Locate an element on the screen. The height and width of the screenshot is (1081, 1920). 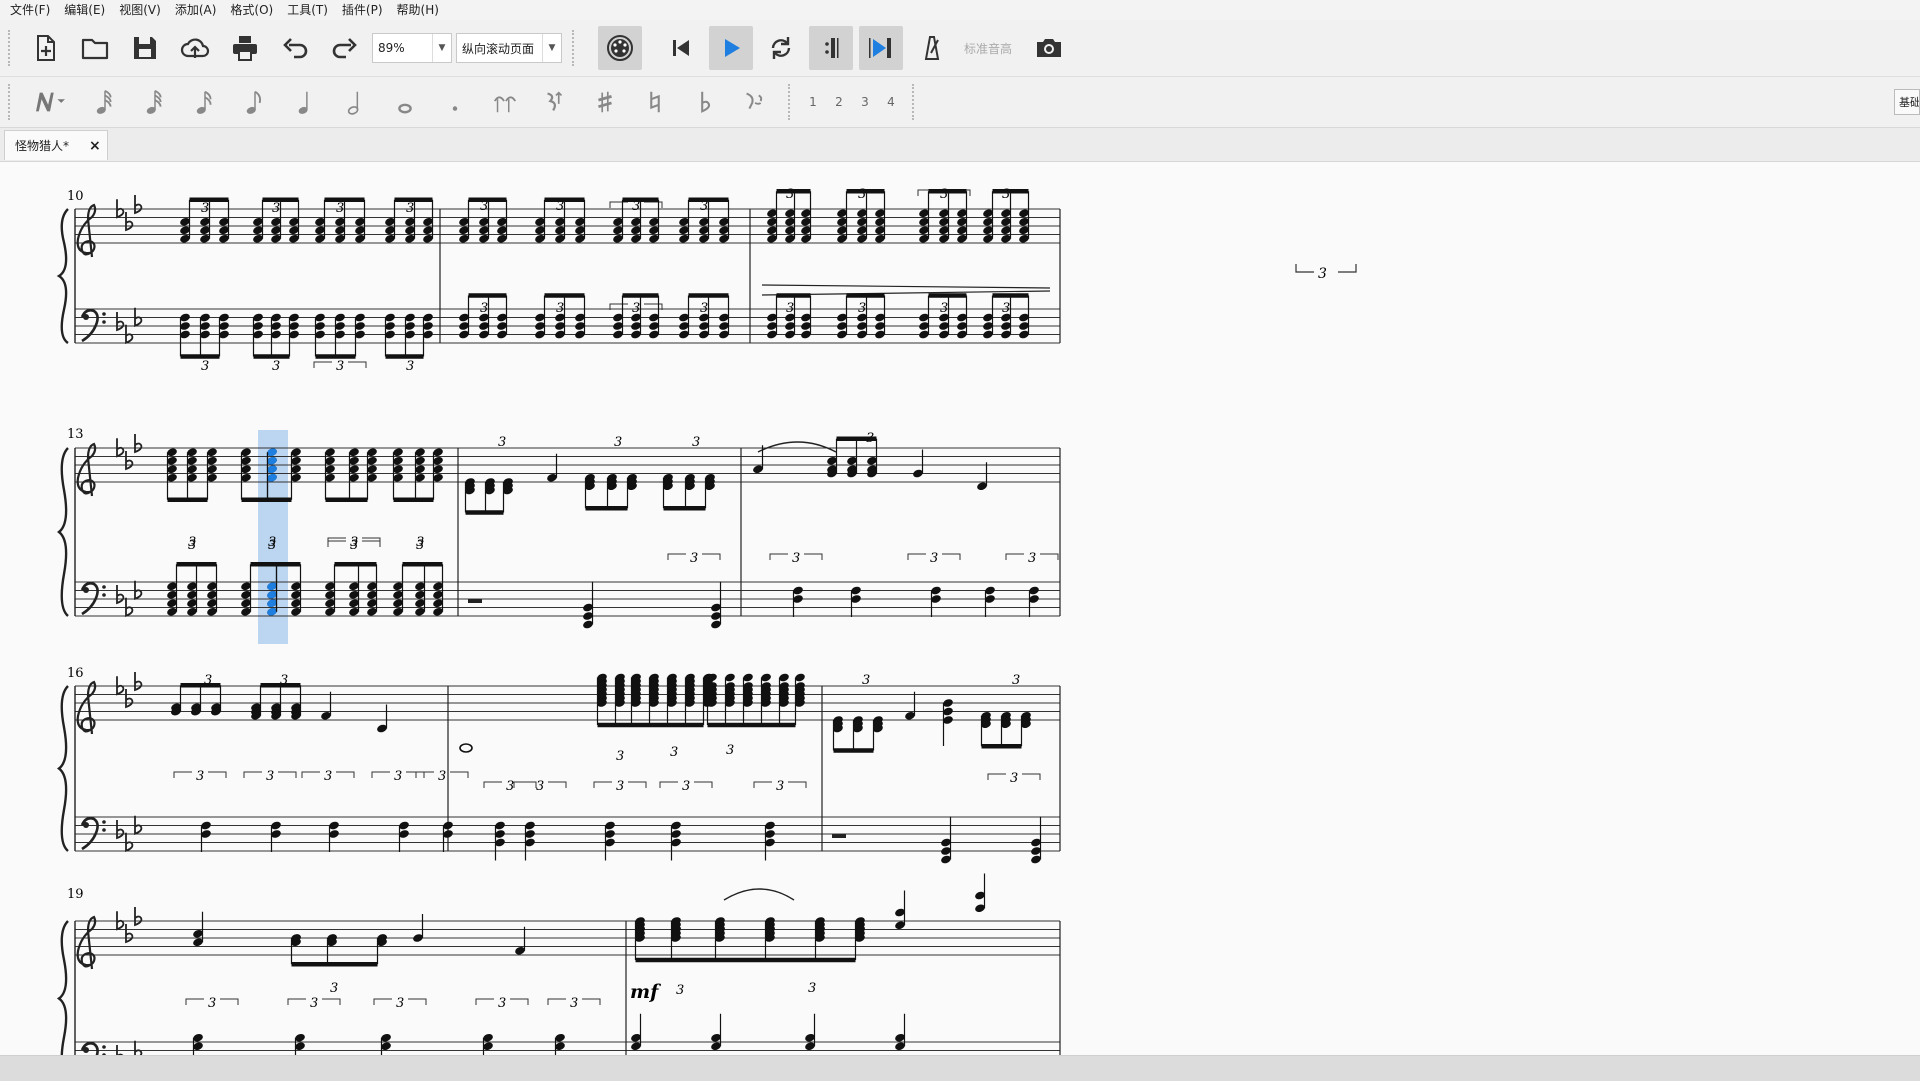
save-button is located at coordinates (145, 48).